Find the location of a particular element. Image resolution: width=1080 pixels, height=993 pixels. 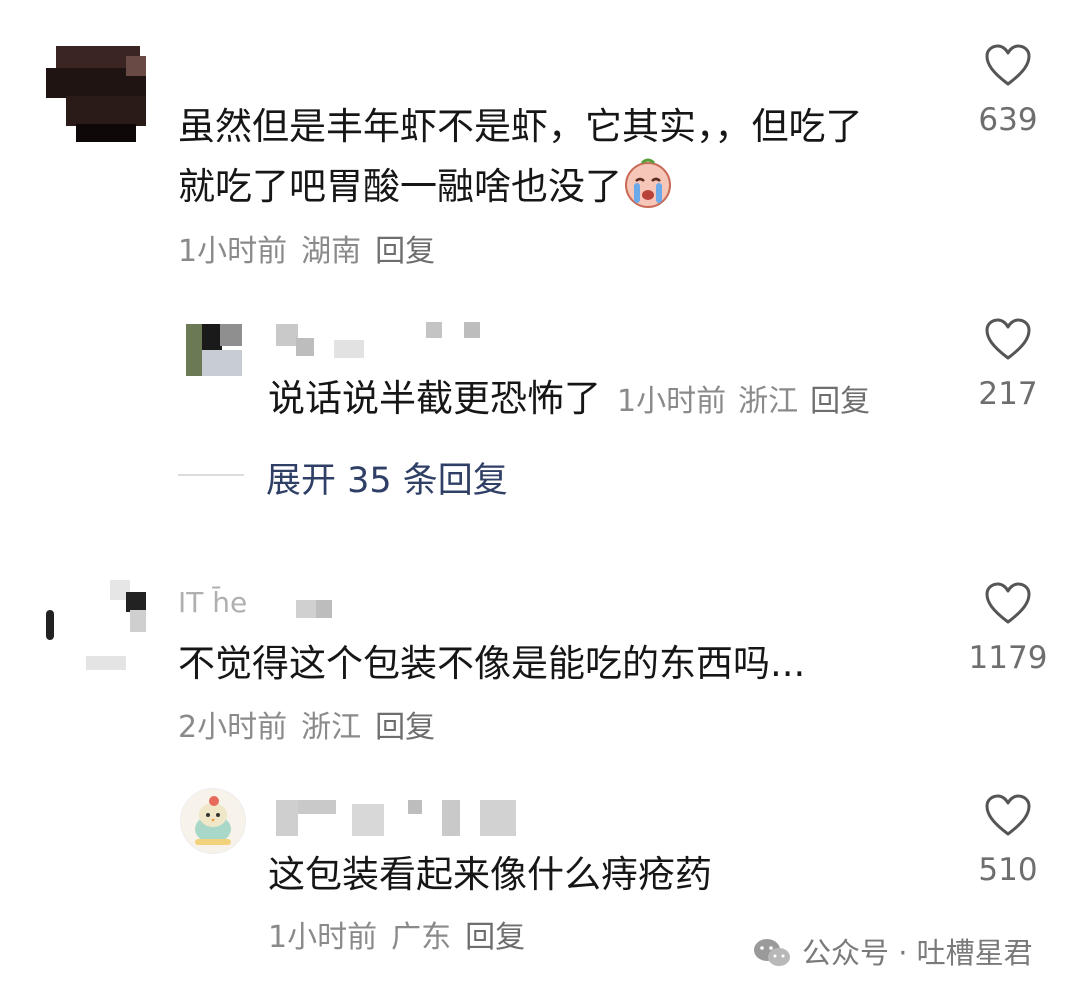

comment-meta: 2小时前 浙江 回复 is located at coordinates (313, 728).